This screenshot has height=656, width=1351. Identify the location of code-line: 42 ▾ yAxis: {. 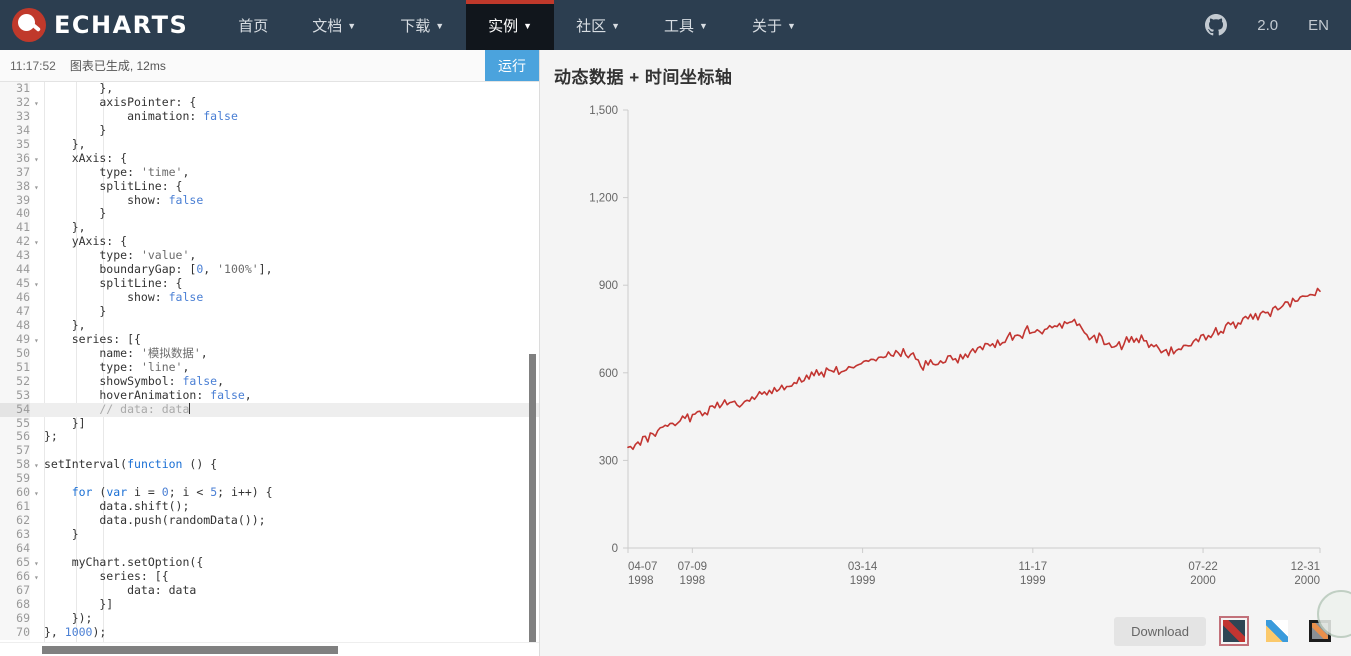
(269, 242).